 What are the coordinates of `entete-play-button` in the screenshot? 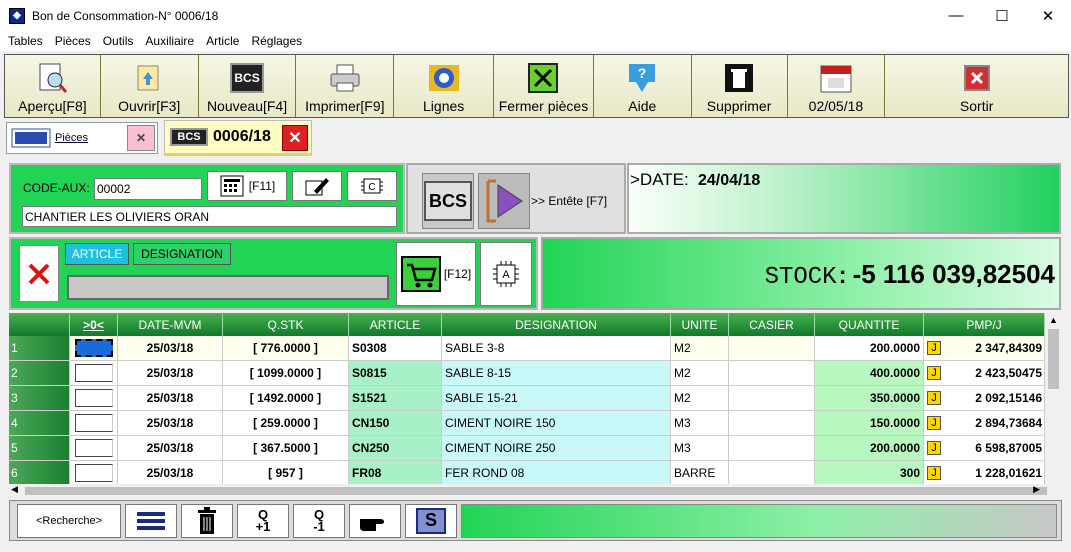 It's located at (504, 201).